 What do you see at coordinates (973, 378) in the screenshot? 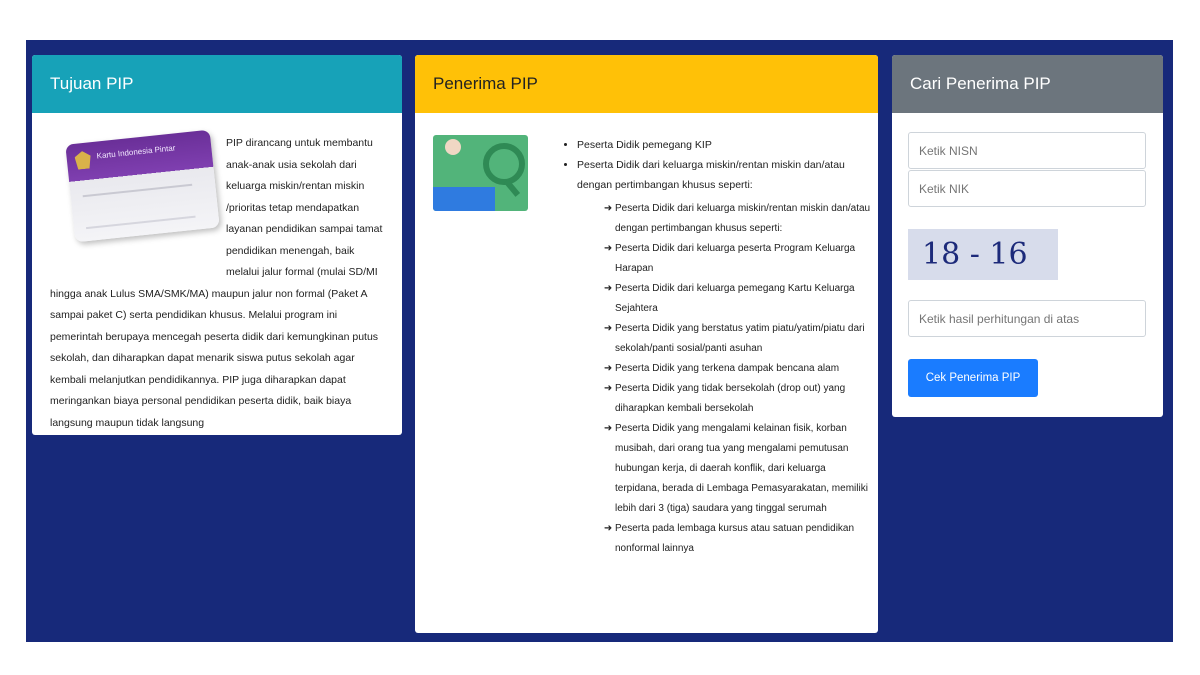
I see `cek-penerima-button: Cek Penerima PIP` at bounding box center [973, 378].